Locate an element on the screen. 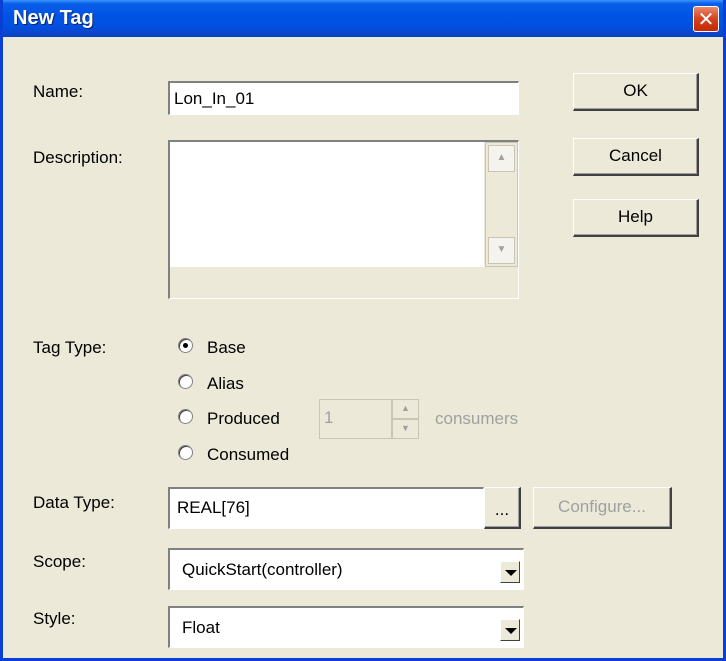  close-icon: ✕ is located at coordinates (706, 19).